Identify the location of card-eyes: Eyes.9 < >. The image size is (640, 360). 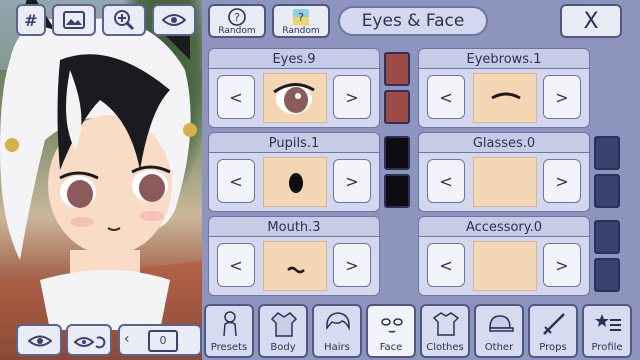
(310, 89).